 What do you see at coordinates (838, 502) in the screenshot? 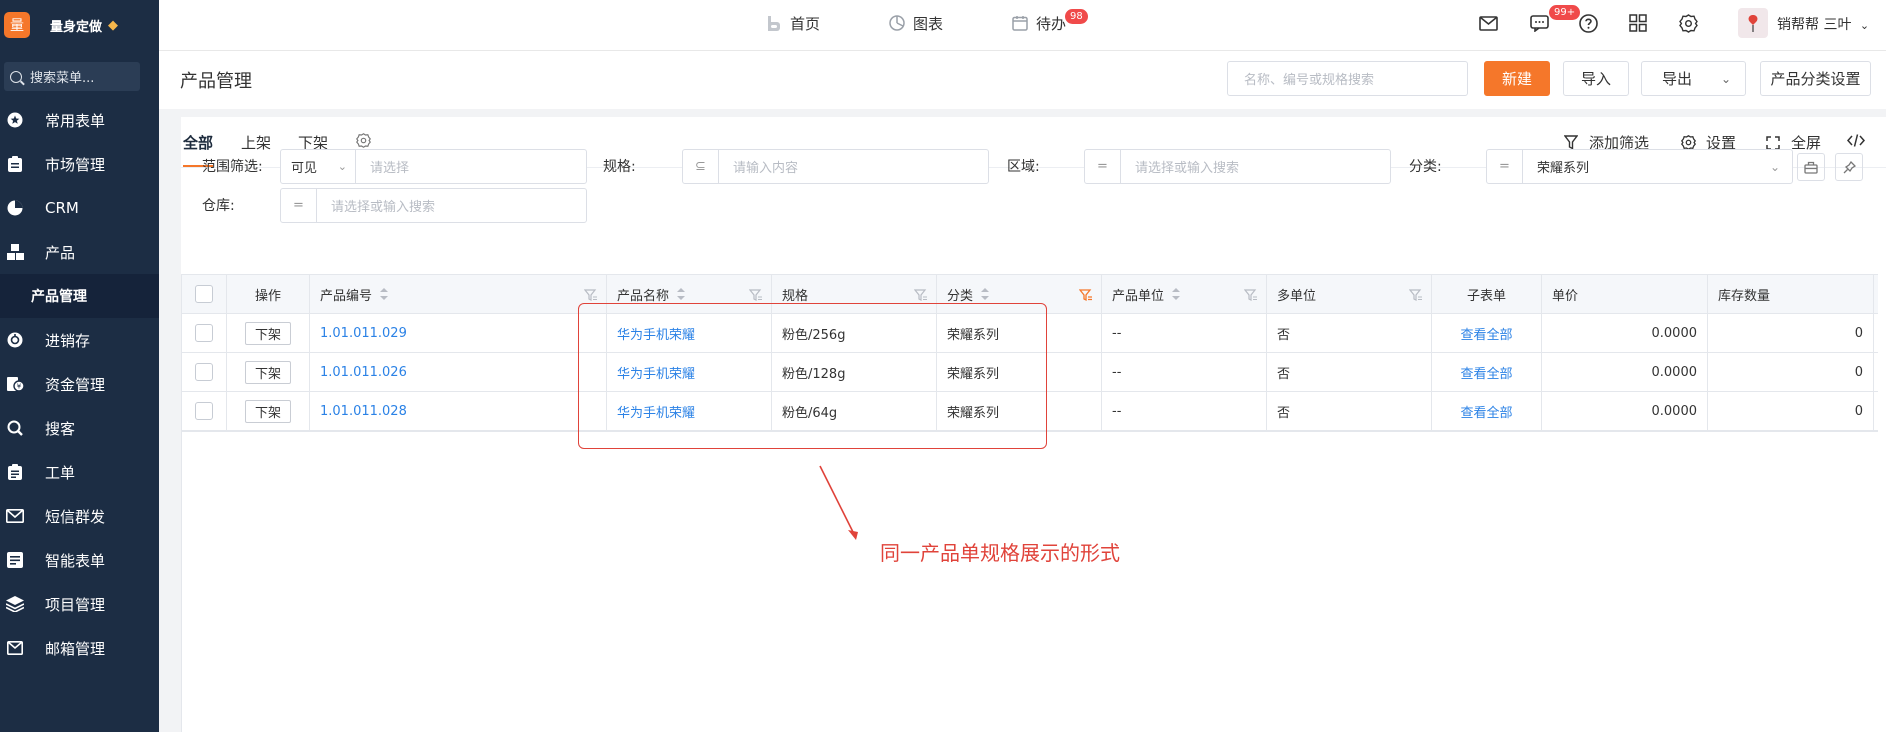
I see `annotation-arrow` at bounding box center [838, 502].